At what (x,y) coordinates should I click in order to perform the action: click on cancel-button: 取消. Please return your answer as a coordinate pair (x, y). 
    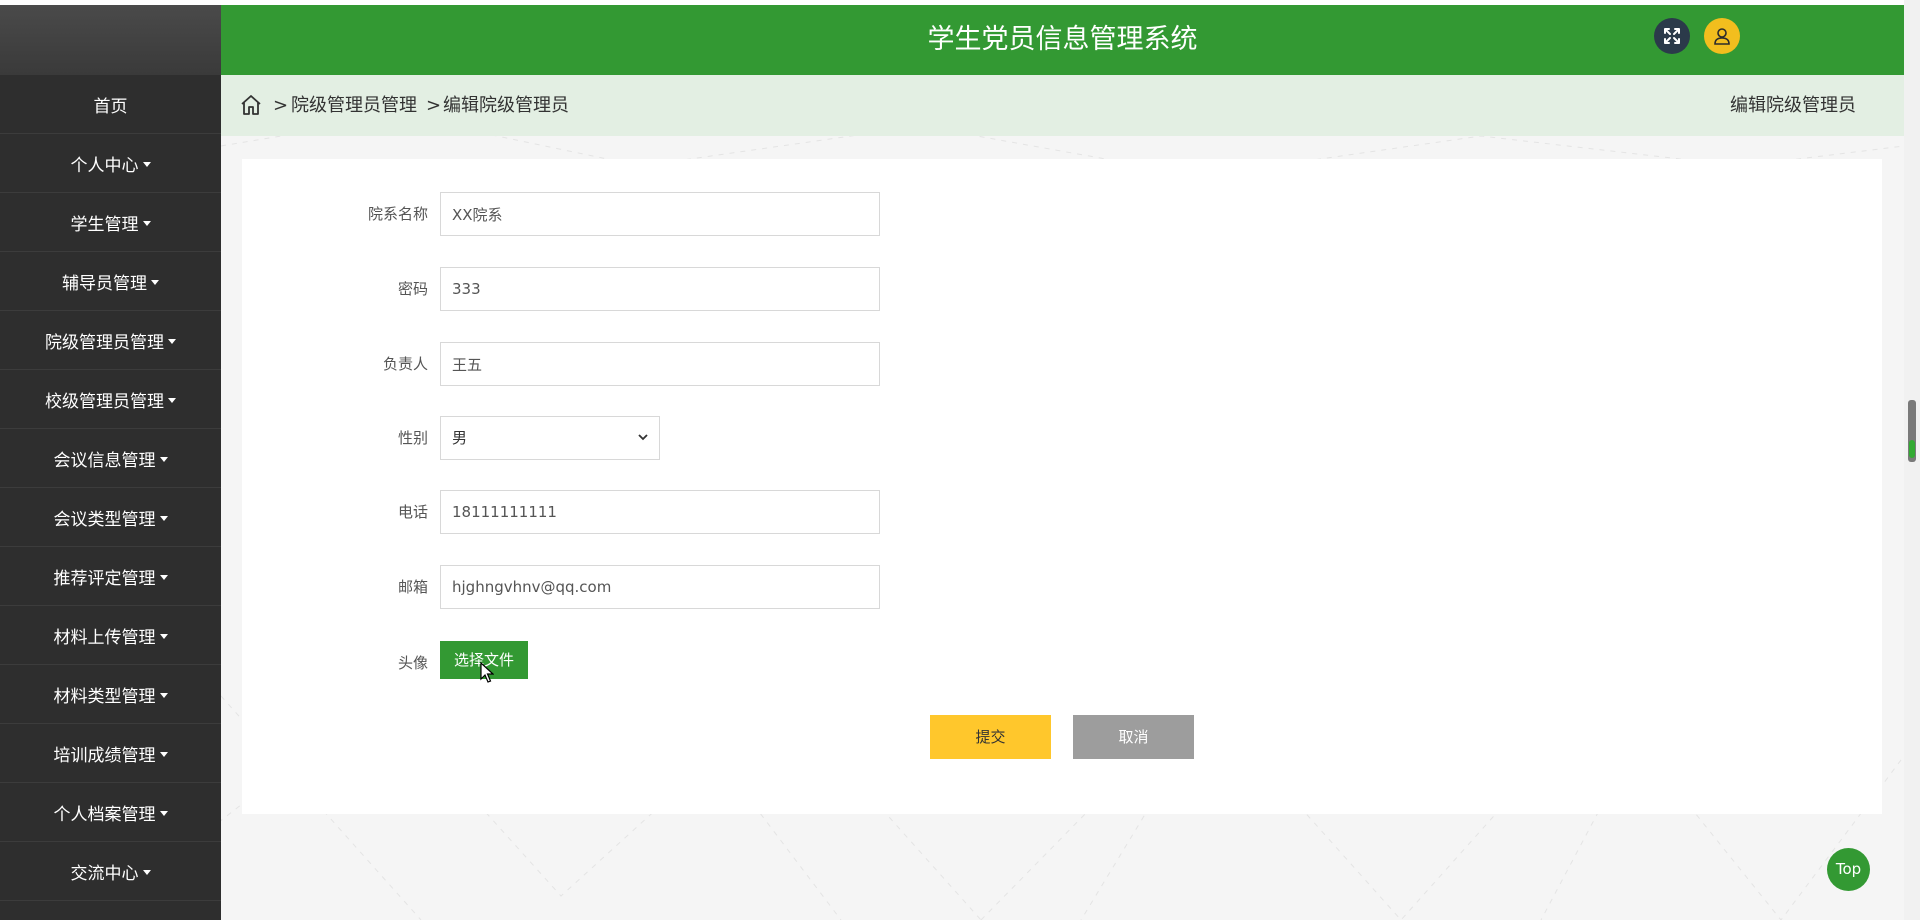
    Looking at the image, I should click on (1133, 737).